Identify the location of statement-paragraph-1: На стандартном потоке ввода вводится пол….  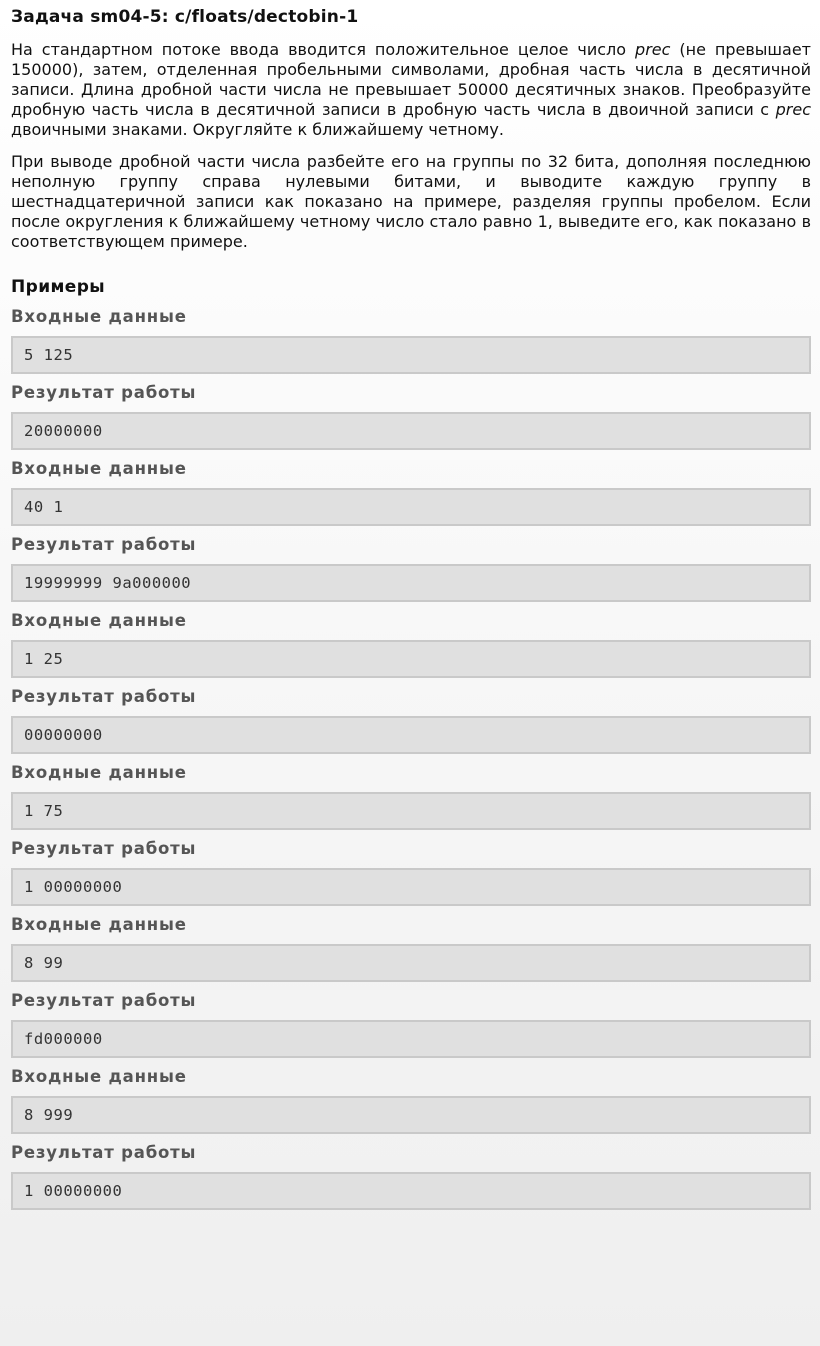
(411, 90).